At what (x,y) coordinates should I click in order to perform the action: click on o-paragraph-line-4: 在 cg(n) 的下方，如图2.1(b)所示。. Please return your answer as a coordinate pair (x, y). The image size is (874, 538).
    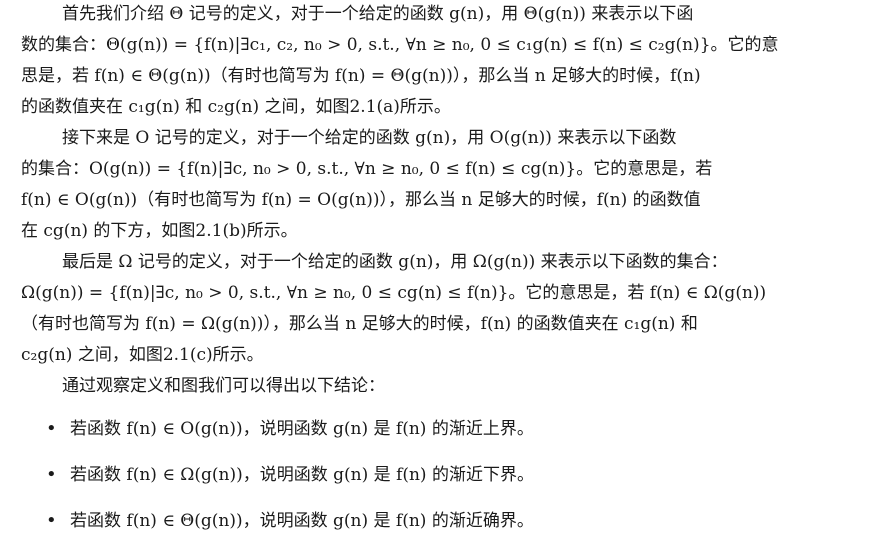
    Looking at the image, I should click on (159, 231).